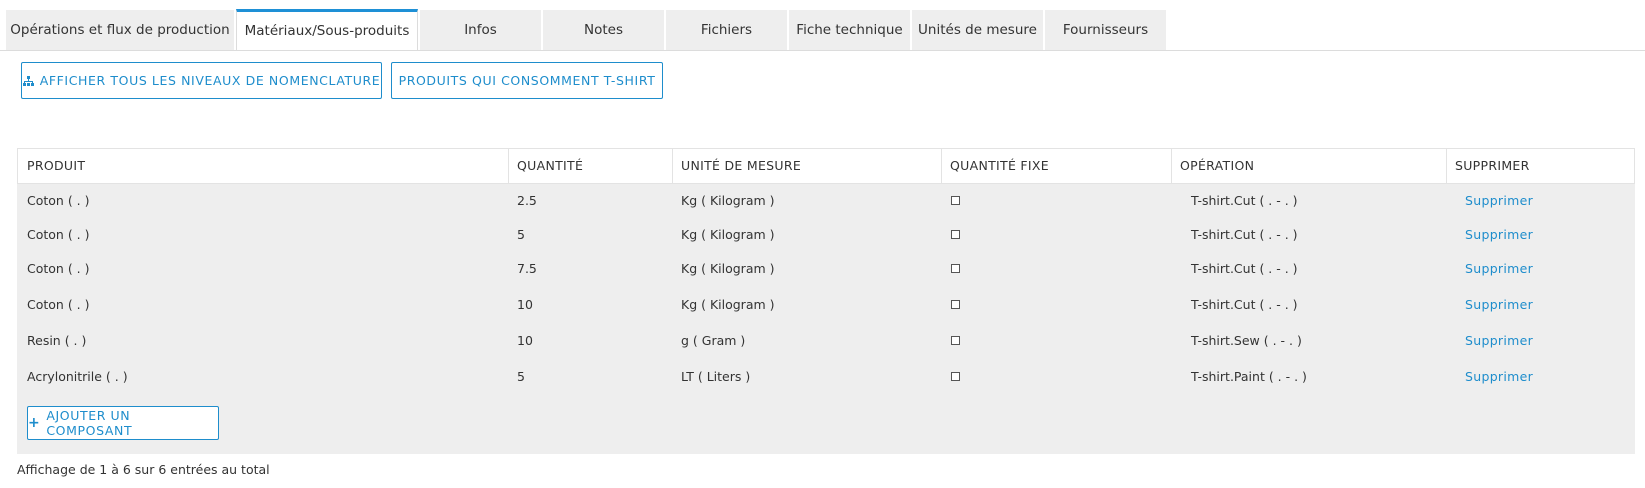  What do you see at coordinates (1105, 30) in the screenshot?
I see `tab-suppliers: Fournisseurs` at bounding box center [1105, 30].